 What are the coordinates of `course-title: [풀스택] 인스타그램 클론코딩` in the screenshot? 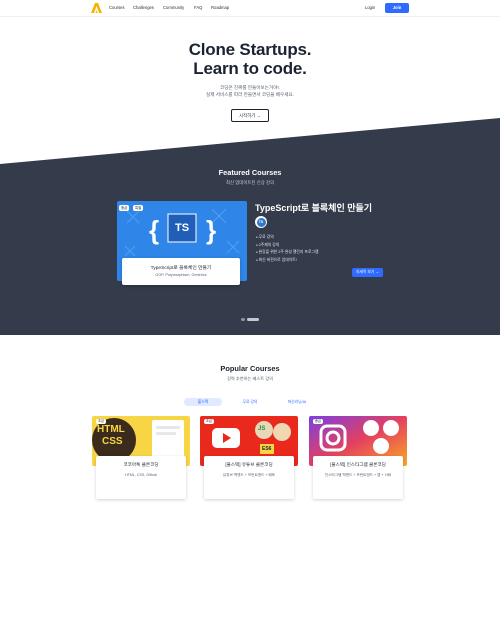 It's located at (358, 464).